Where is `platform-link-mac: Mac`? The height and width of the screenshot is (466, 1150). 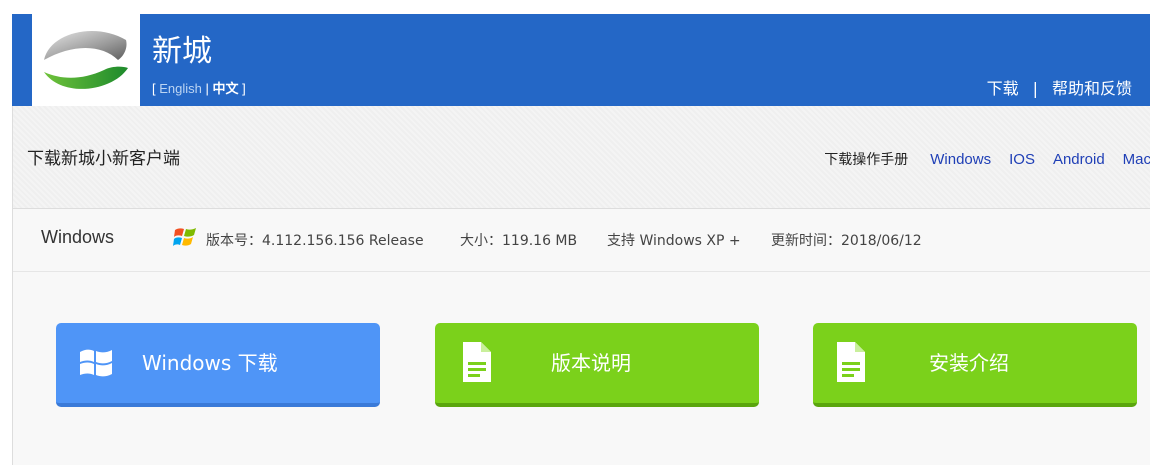
platform-link-mac: Mac is located at coordinates (1136, 160).